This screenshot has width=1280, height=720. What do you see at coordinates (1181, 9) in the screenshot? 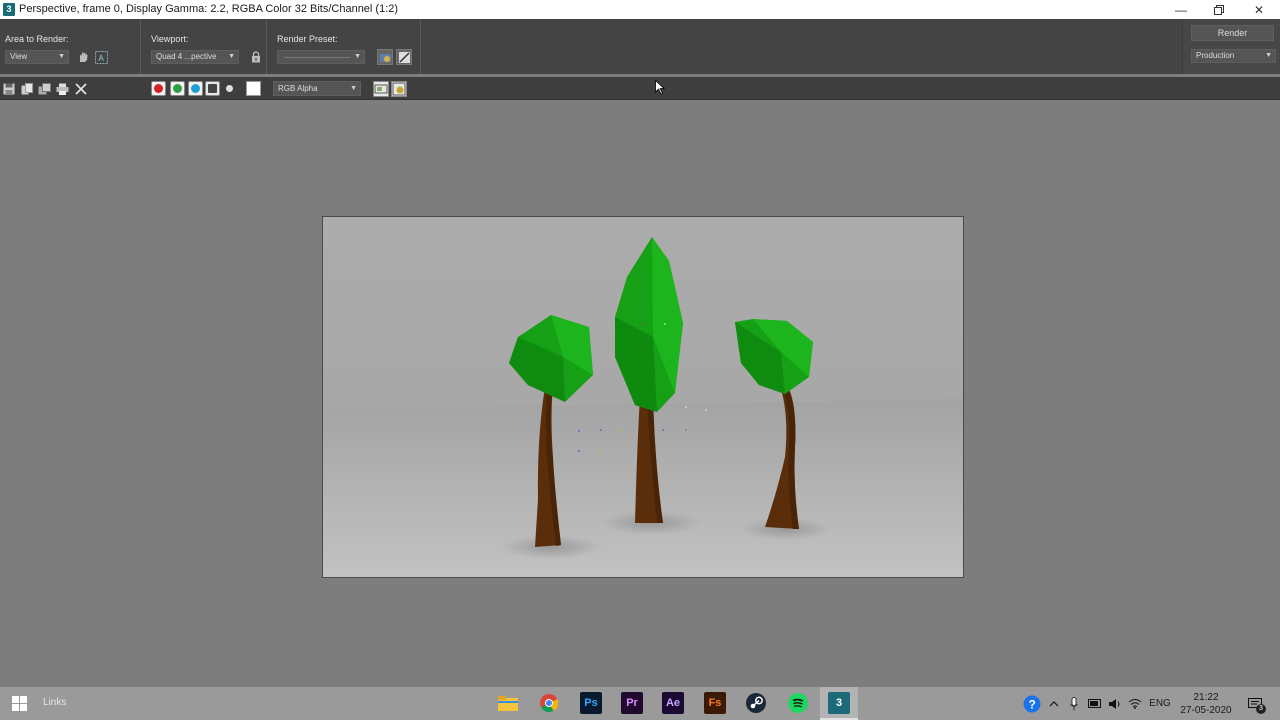
I see `minimize-icon: —` at bounding box center [1181, 9].